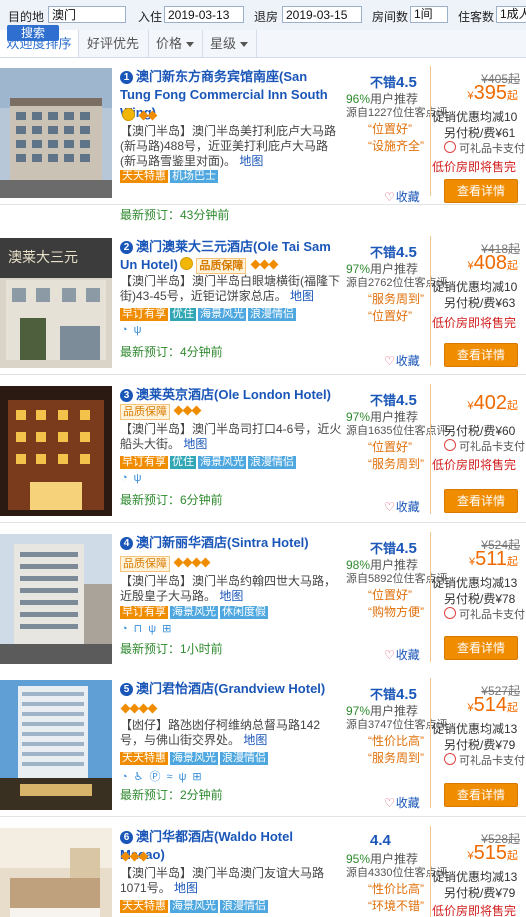 The image size is (526, 917). What do you see at coordinates (480, 303) in the screenshot?
I see `tax-text: 另付税/费¥63` at bounding box center [480, 303].